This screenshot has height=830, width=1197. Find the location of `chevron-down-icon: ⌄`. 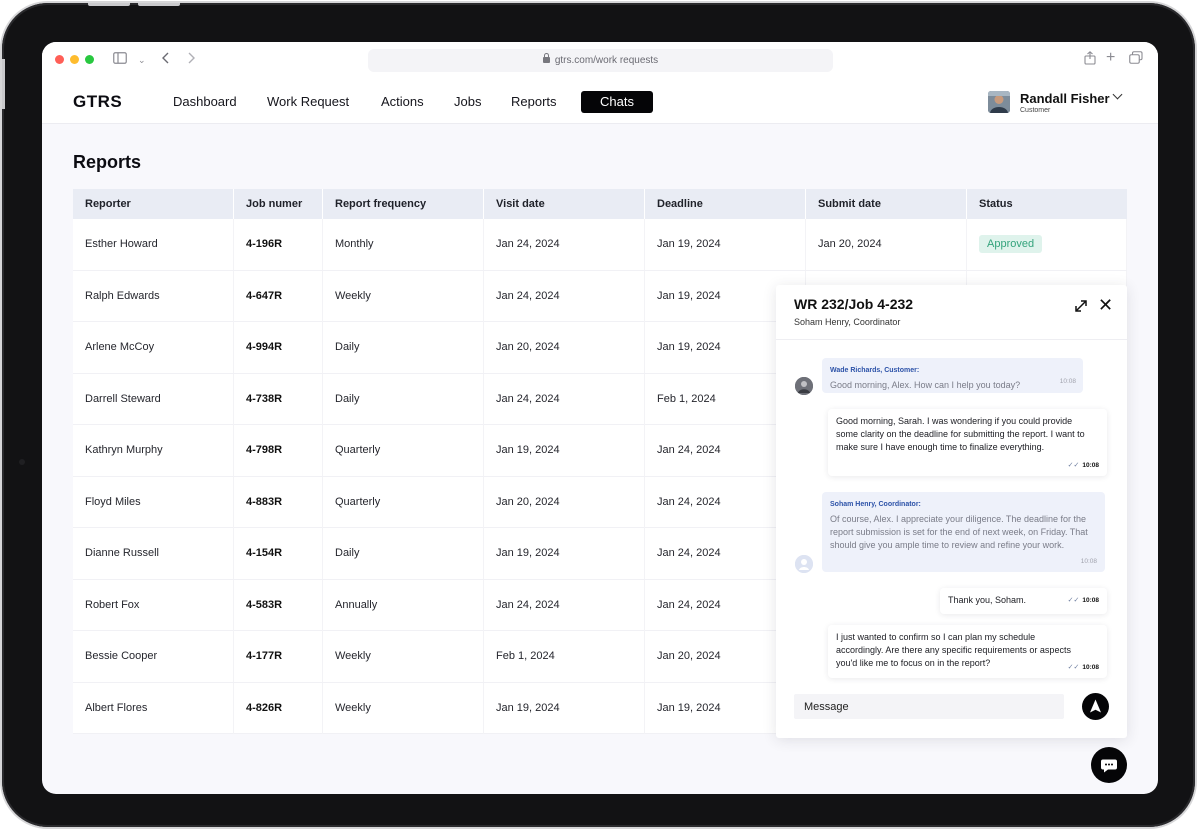

chevron-down-icon: ⌄ is located at coordinates (142, 60).